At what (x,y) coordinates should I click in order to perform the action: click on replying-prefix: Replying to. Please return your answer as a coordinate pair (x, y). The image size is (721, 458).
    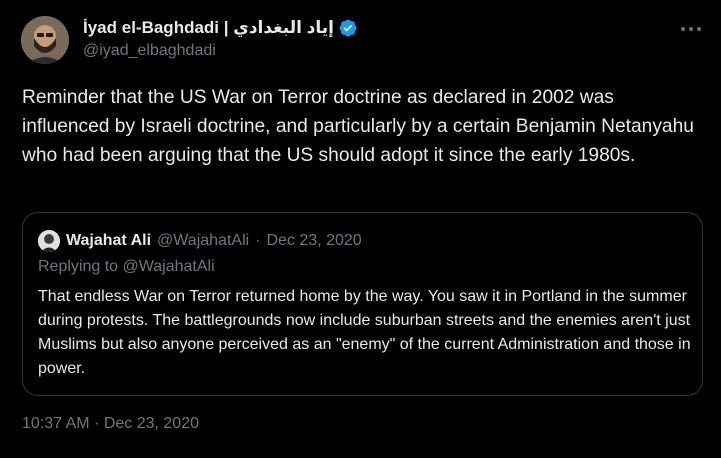
    Looking at the image, I should click on (78, 266).